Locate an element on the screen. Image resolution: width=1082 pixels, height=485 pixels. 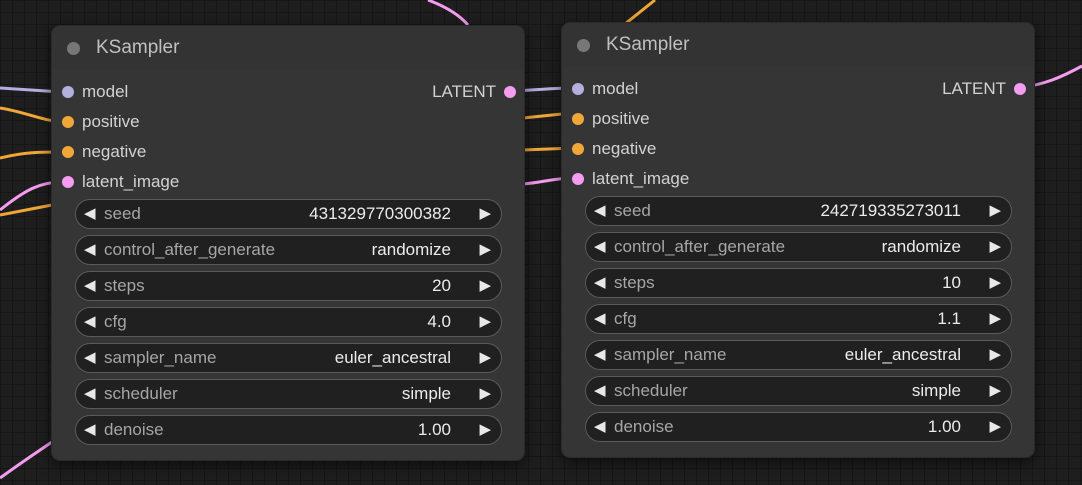
widget-value: 431329770300382 is located at coordinates (380, 214).